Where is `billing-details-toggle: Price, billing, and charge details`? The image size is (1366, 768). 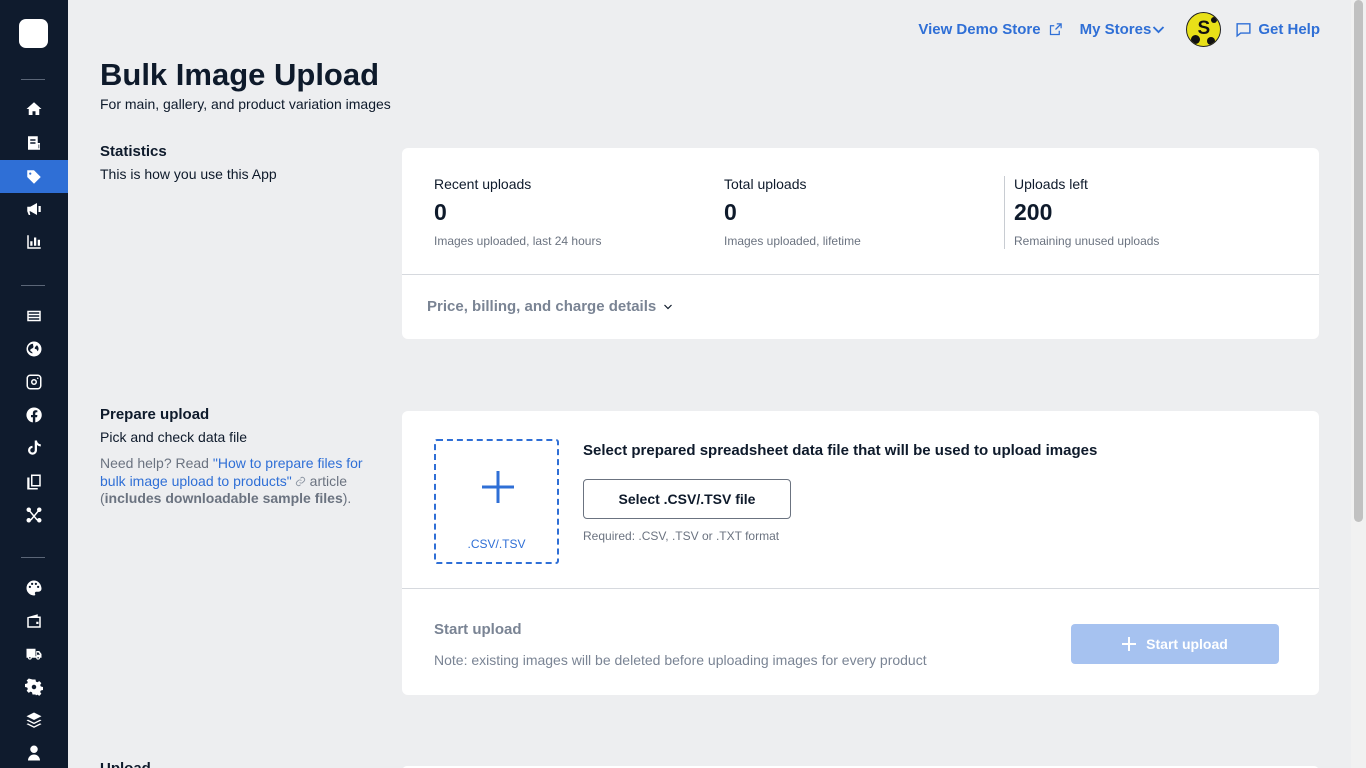
billing-details-toggle: Price, billing, and charge details is located at coordinates (550, 306).